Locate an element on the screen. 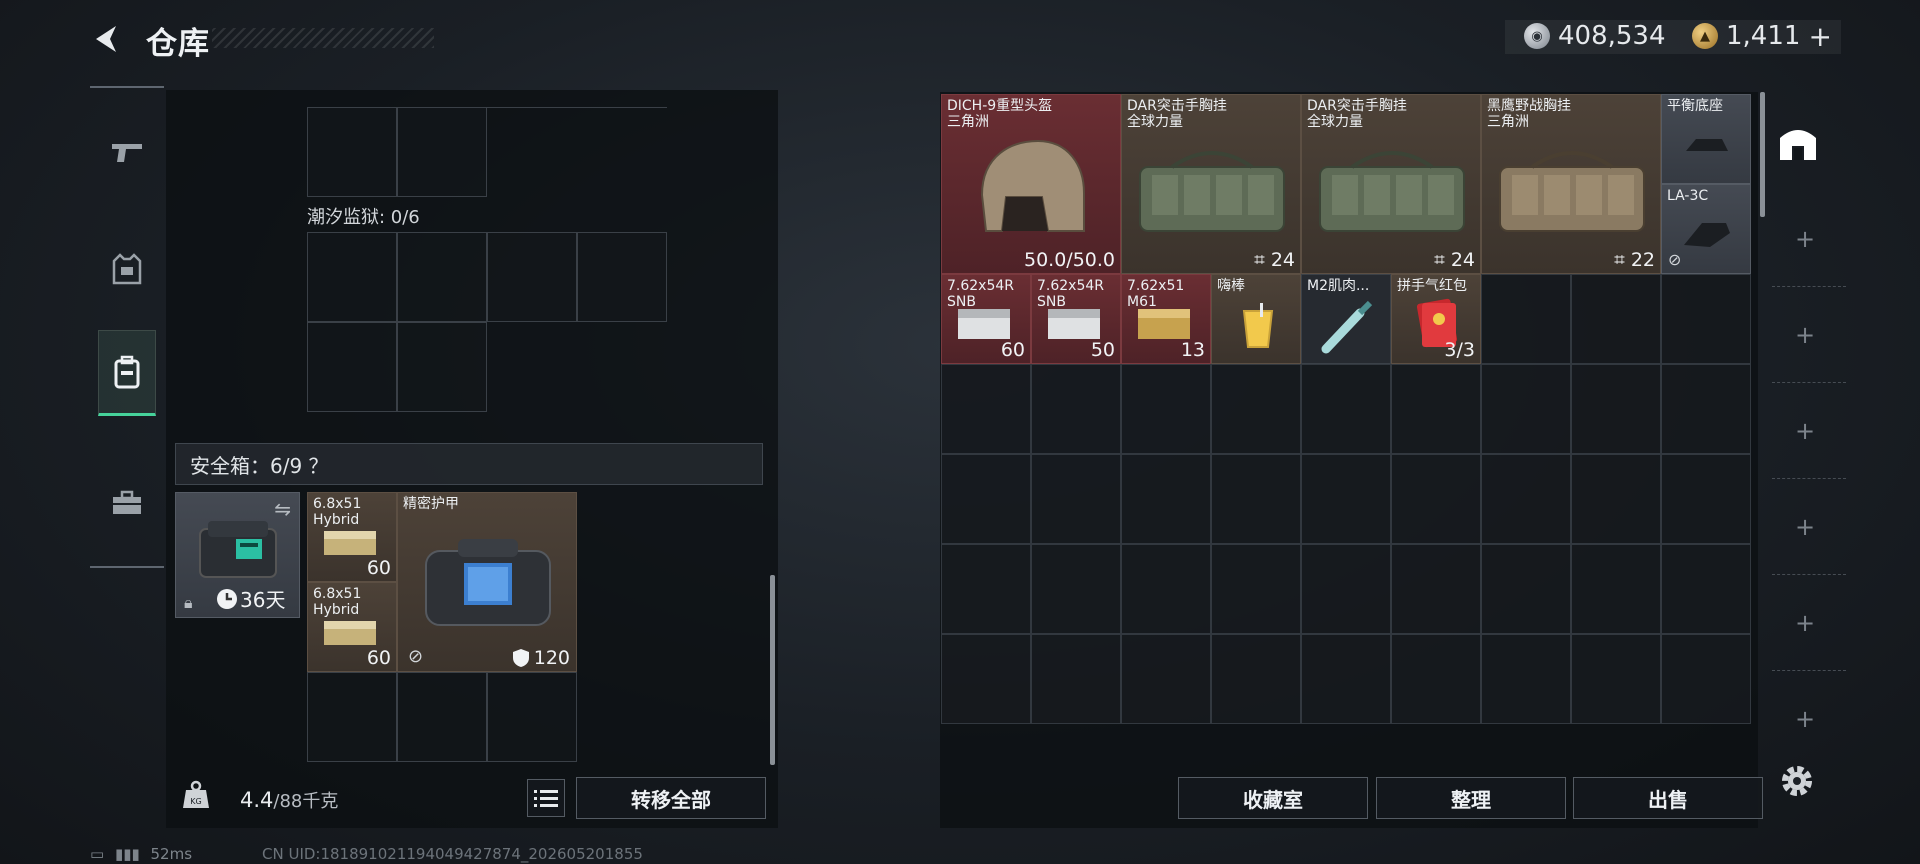  swap-icon: ⇋ is located at coordinates (282, 509).